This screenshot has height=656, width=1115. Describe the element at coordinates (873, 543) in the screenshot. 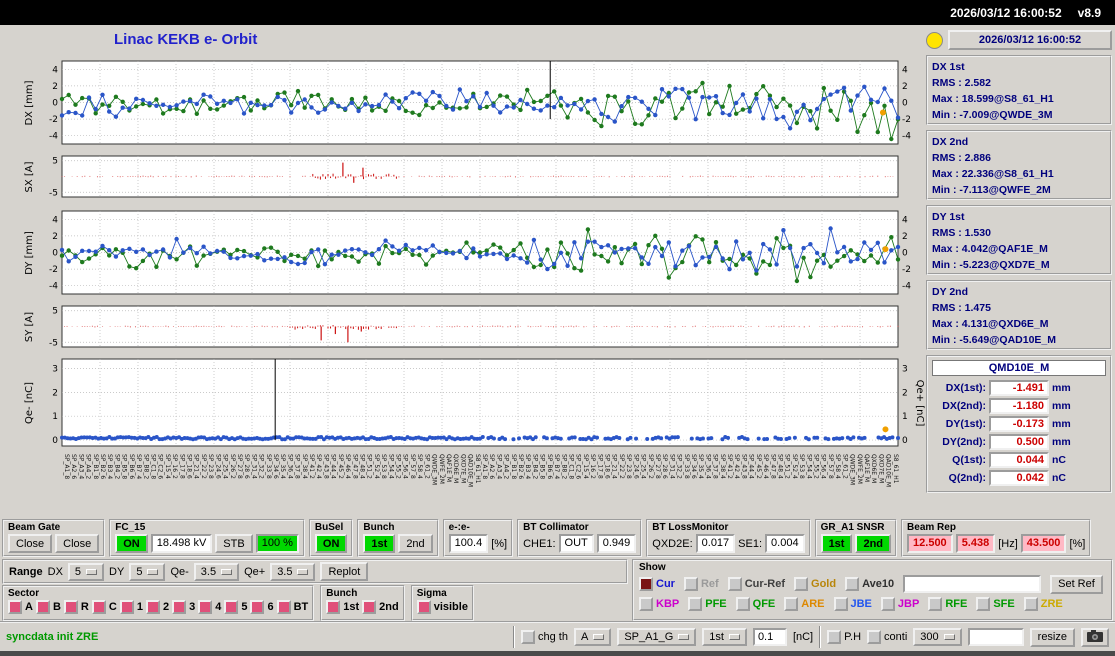

I see `snsr-2nd-button: 2nd` at that location.